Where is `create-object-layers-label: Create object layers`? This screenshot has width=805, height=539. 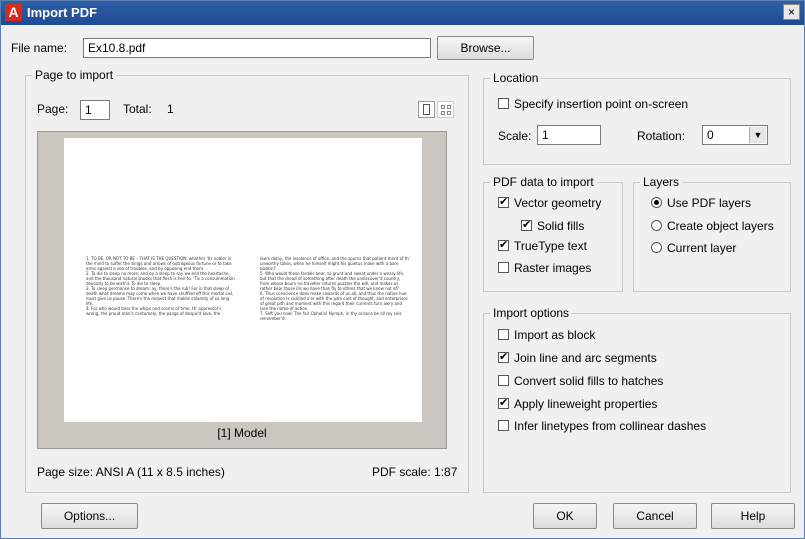
create-object-layers-label: Create object layers is located at coordinates (720, 226).